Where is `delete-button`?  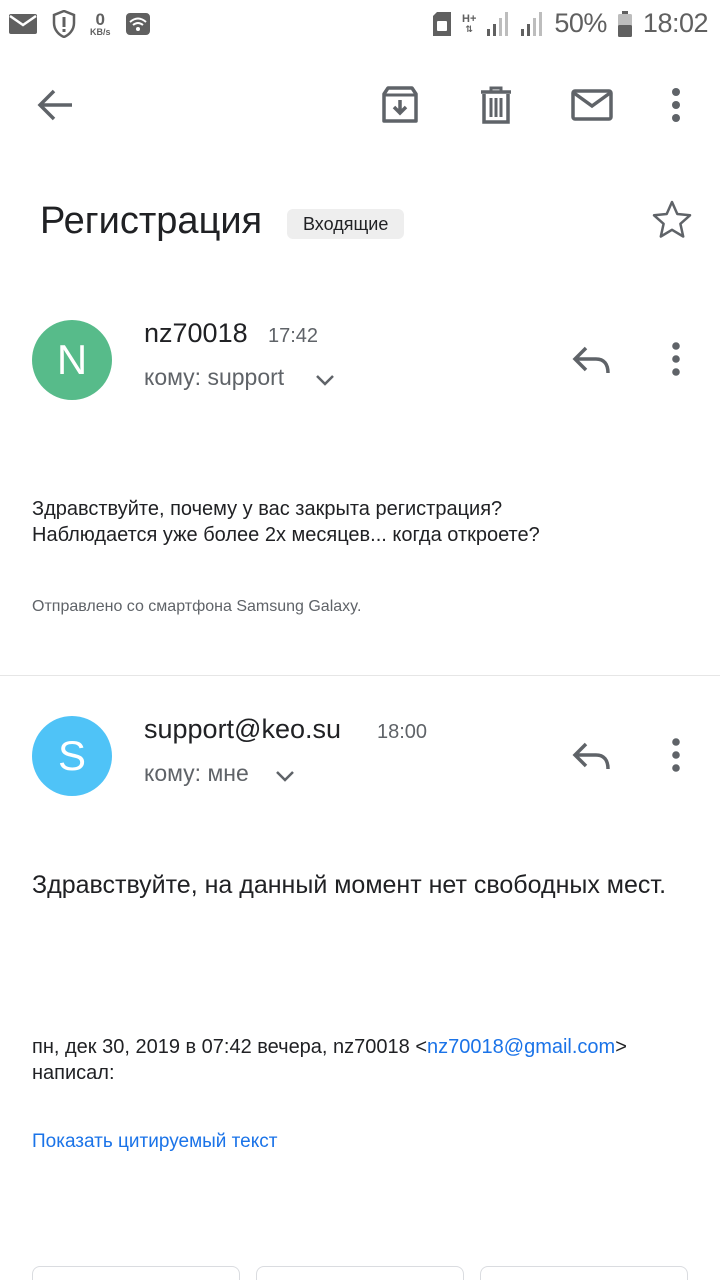
delete-button is located at coordinates (496, 105).